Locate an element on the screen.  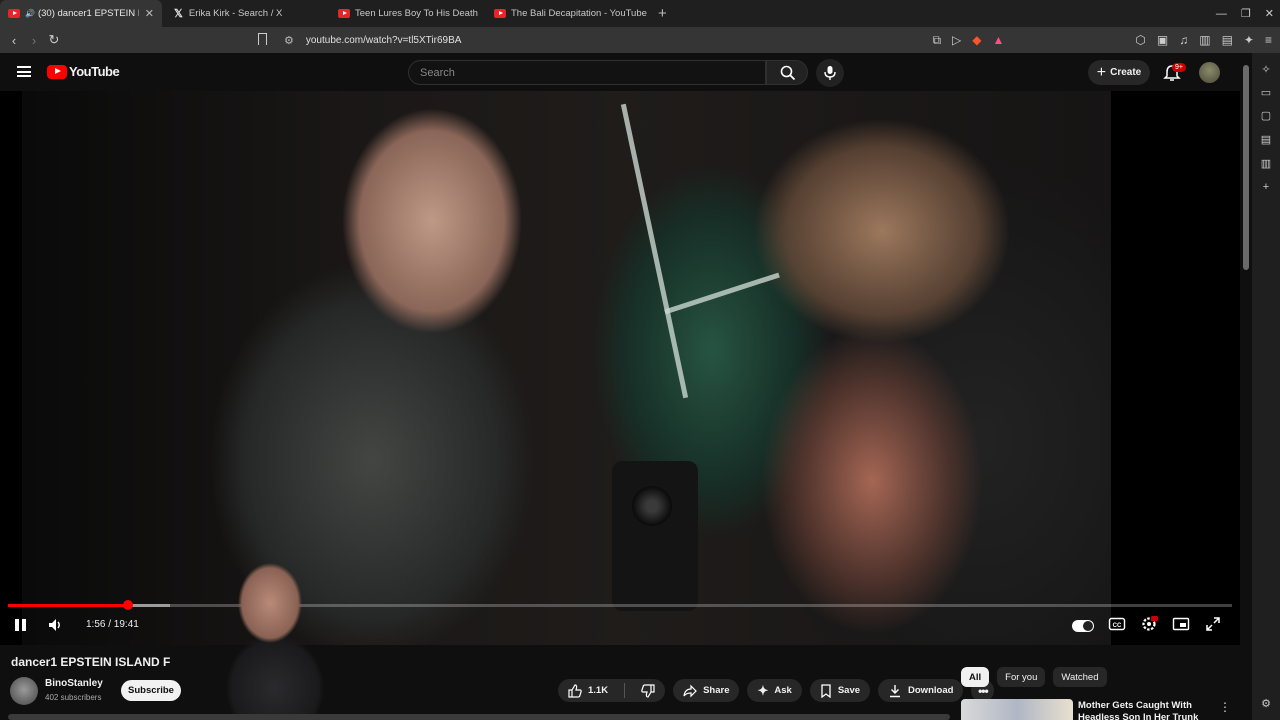
progress-bar is located at coordinates (620, 605).